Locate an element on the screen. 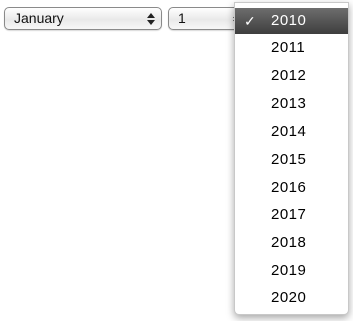 The height and width of the screenshot is (321, 353). year-option-2016: 2016 is located at coordinates (291, 188).